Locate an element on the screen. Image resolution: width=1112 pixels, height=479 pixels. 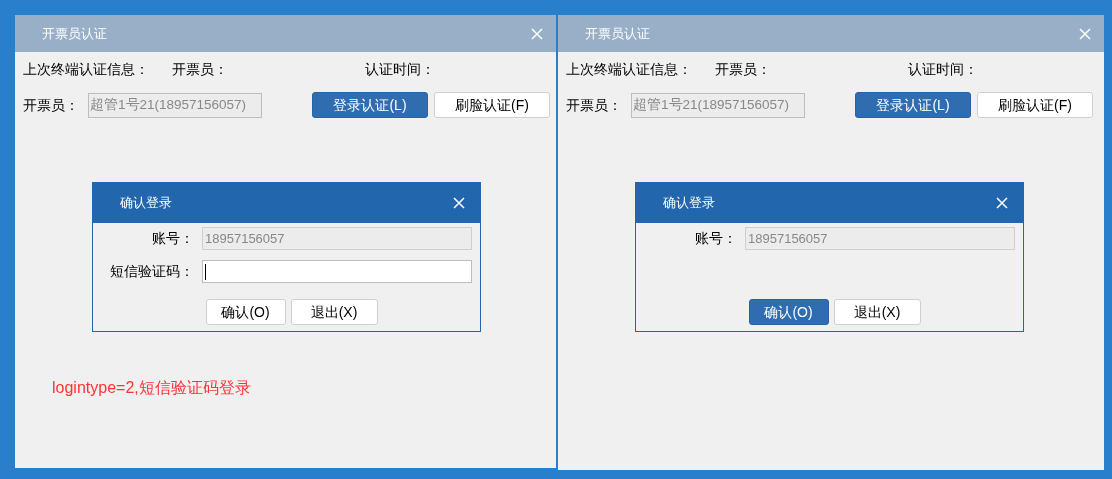
text-caret is located at coordinates (205, 271).